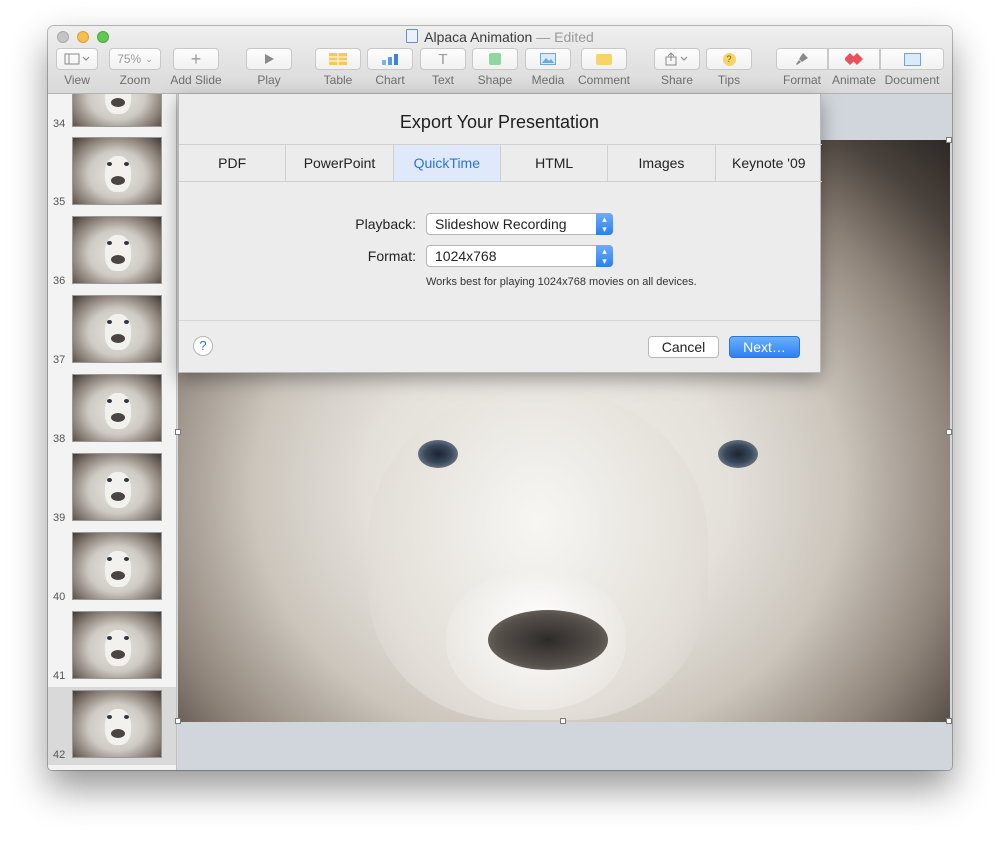 This screenshot has height=844, width=1000. Describe the element at coordinates (412, 36) in the screenshot. I see `keynote-document-icon` at that location.